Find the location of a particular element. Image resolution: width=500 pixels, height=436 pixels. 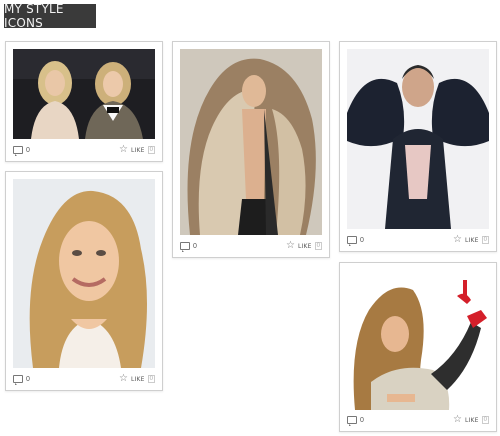

photo-blonde is located at coordinates (84, 273).